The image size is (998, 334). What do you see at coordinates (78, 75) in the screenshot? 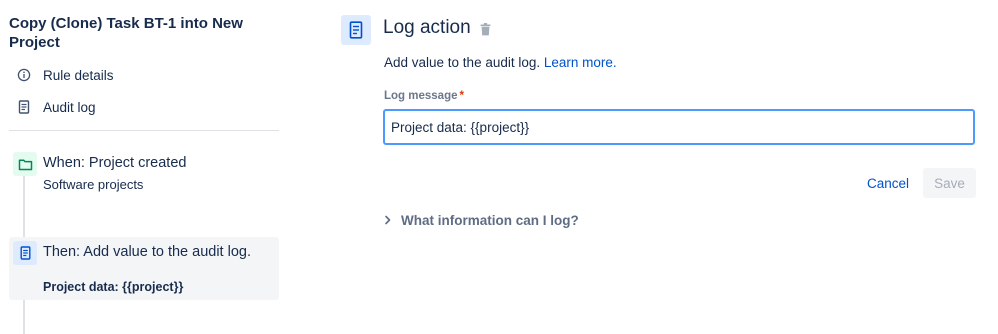
I see `rule-details-label: Rule details` at bounding box center [78, 75].